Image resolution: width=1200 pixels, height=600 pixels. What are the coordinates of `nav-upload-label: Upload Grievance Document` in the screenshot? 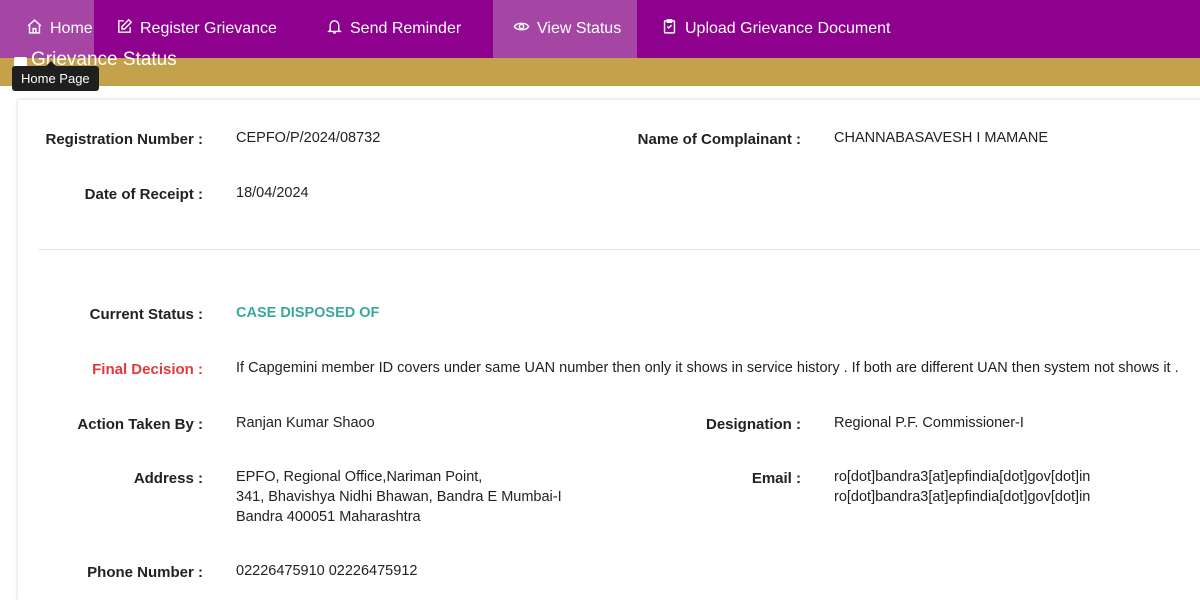 It's located at (788, 28).